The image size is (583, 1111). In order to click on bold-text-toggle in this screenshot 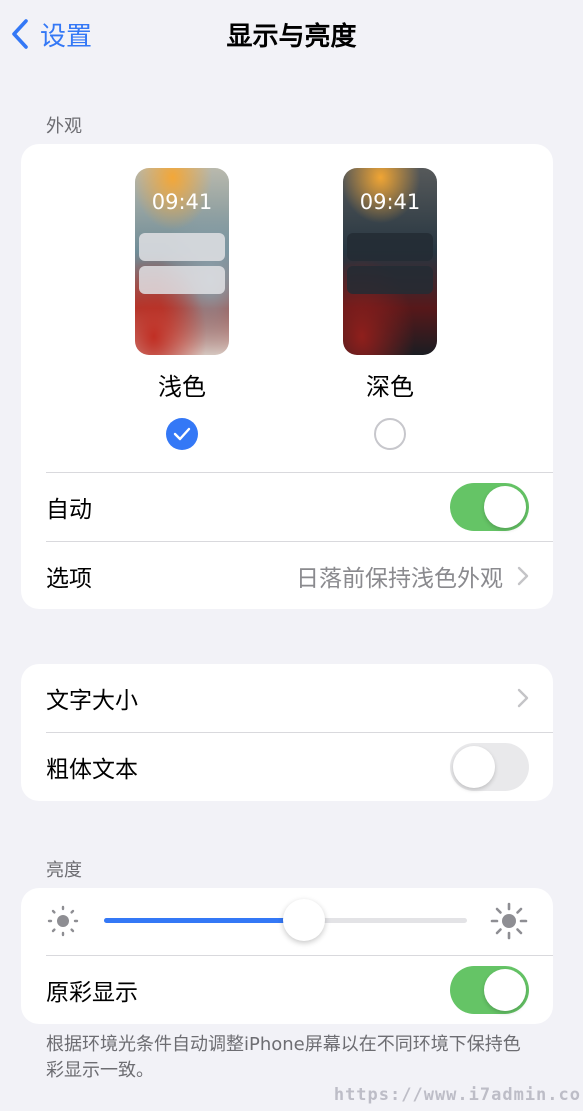, I will do `click(489, 767)`.